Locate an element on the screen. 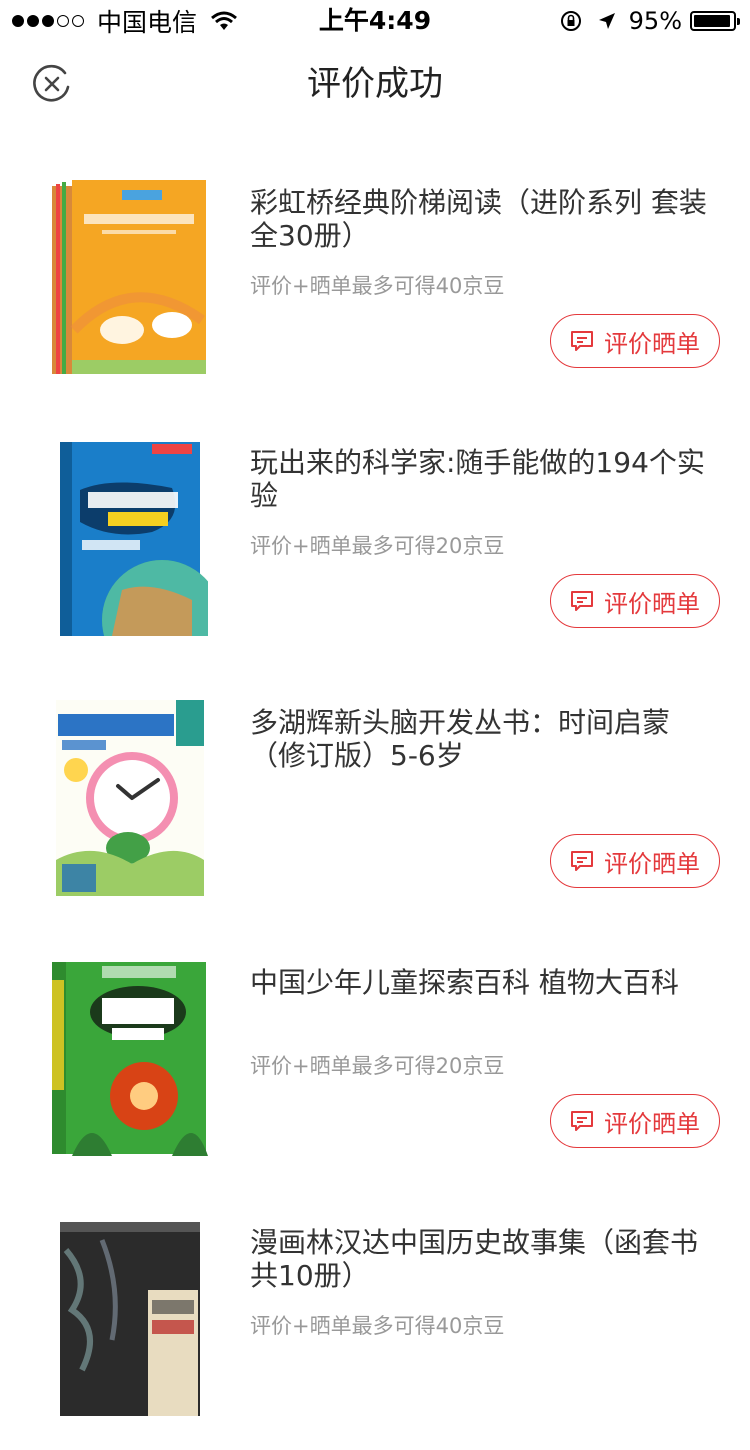 Image resolution: width=750 pixels, height=1450 pixels. battery-fill is located at coordinates (712, 21).